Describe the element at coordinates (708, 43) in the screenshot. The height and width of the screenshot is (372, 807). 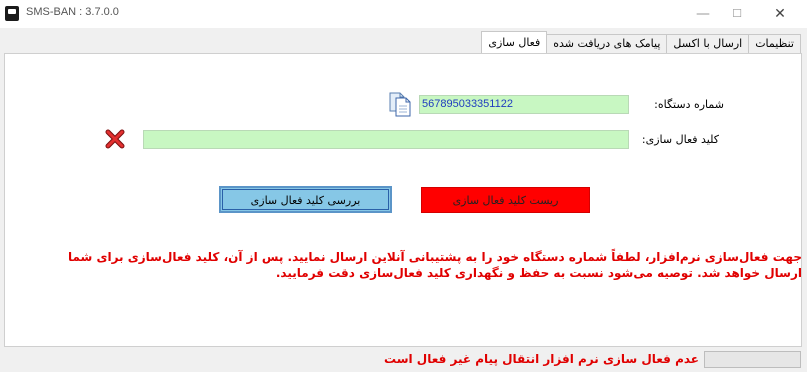
I see `tab-send-excel: ارسال با اکسل` at that location.